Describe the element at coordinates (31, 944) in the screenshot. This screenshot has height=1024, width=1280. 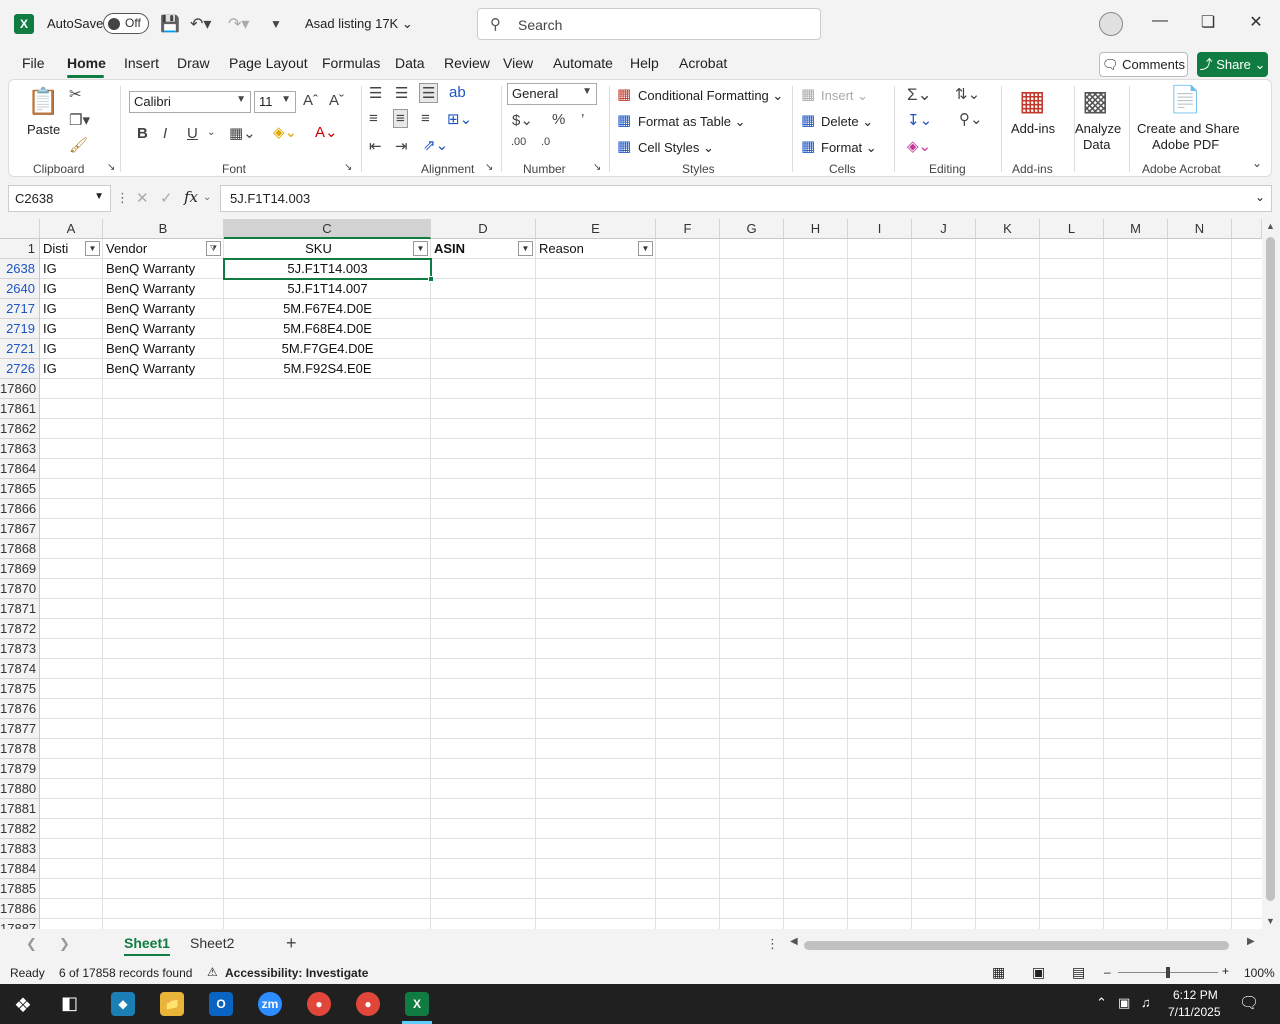
I see `prev-sheet-icon: ❮` at that location.